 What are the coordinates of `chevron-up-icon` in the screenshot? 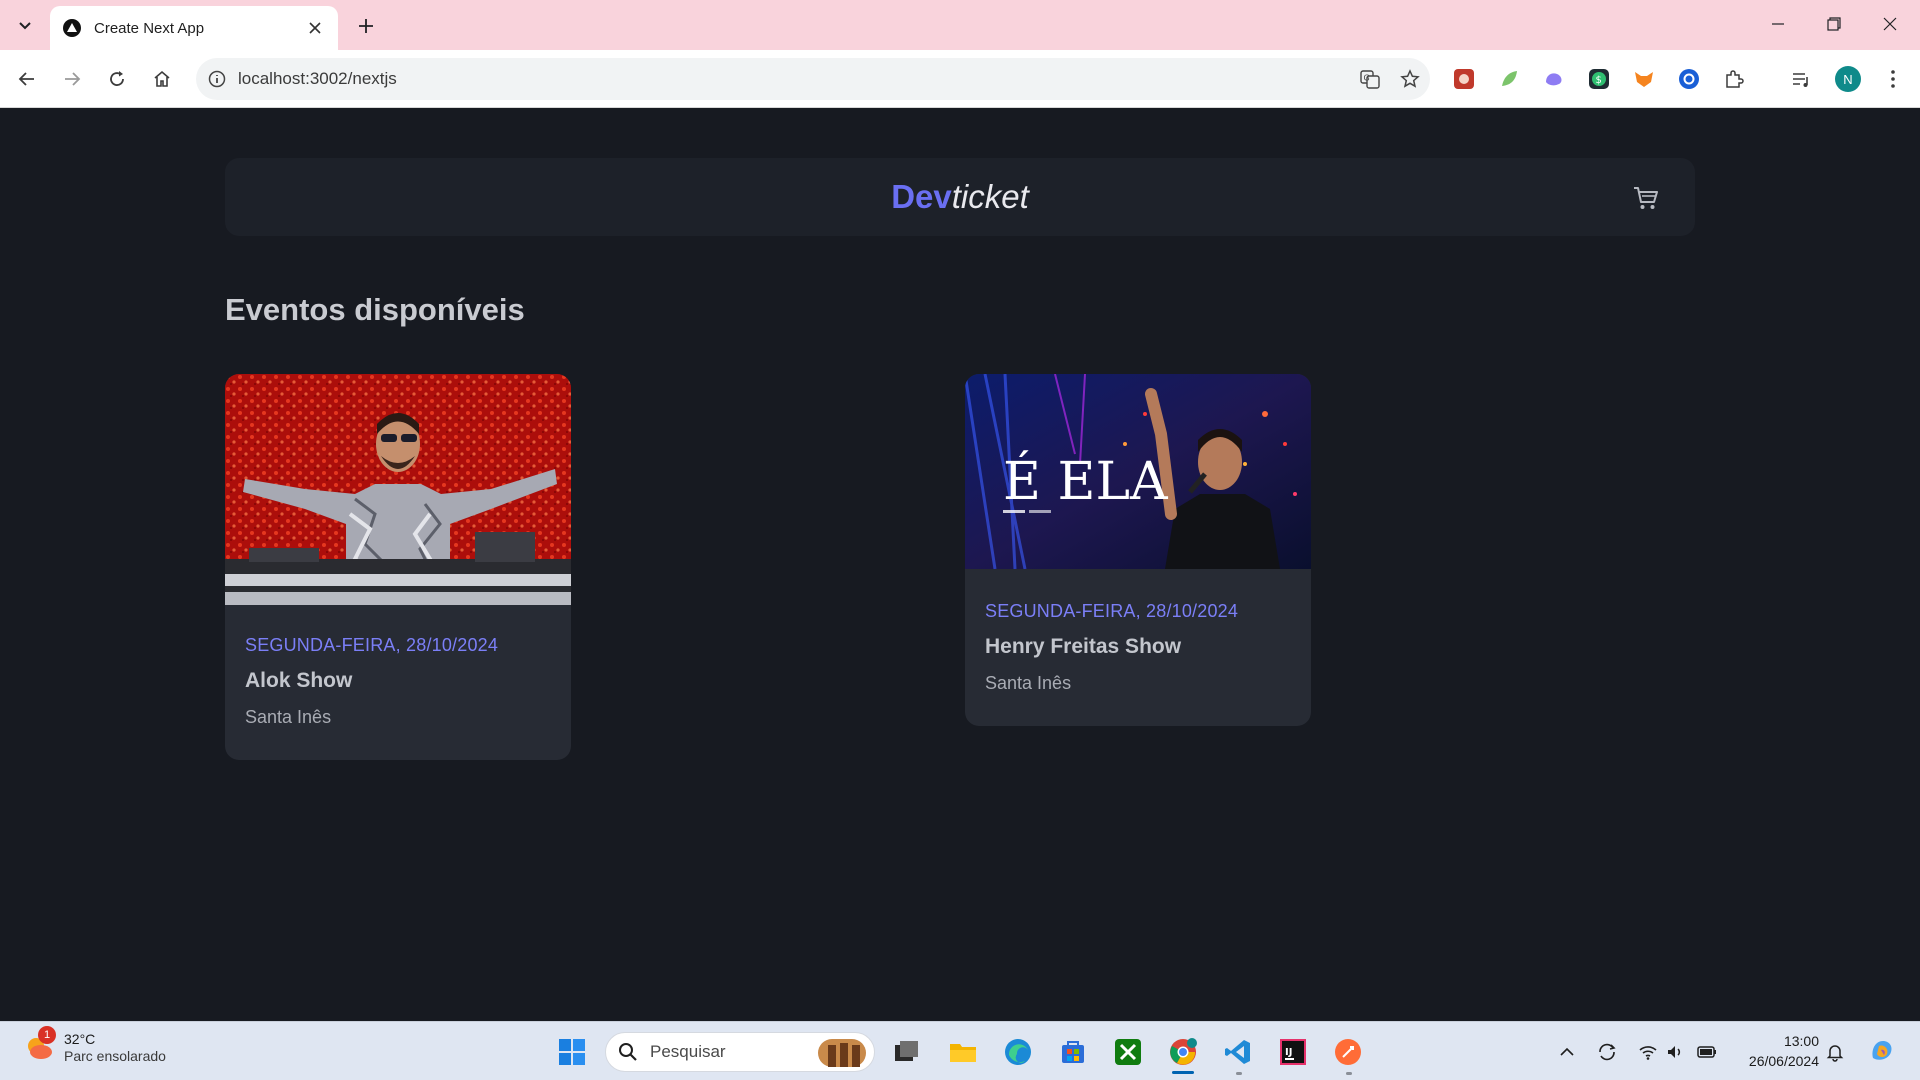 It's located at (1567, 1052).